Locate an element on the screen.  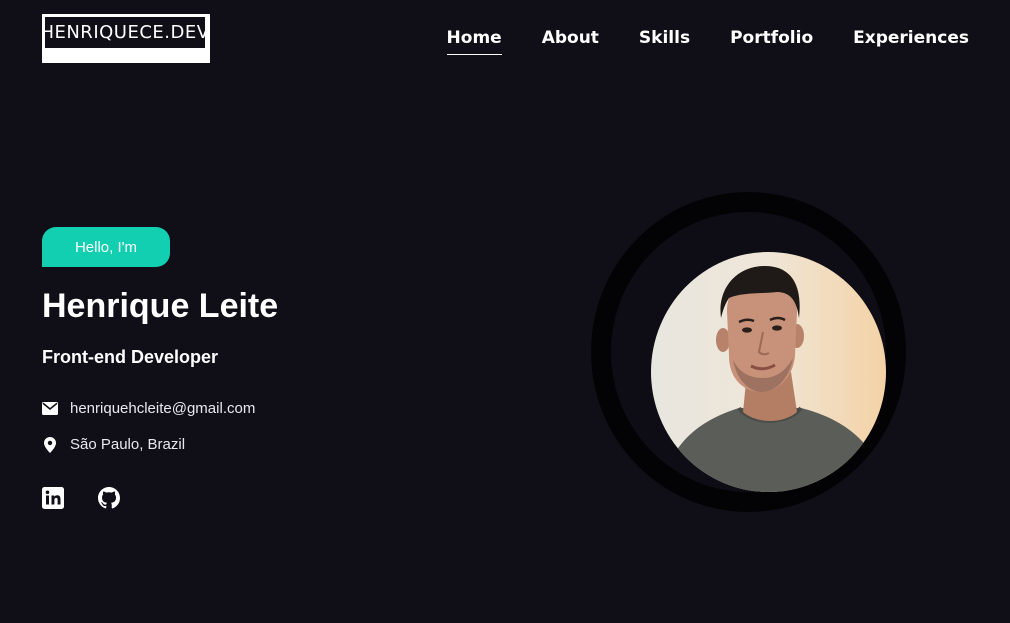
logo-frame: HENRIQUECE.DEV is located at coordinates (125, 32).